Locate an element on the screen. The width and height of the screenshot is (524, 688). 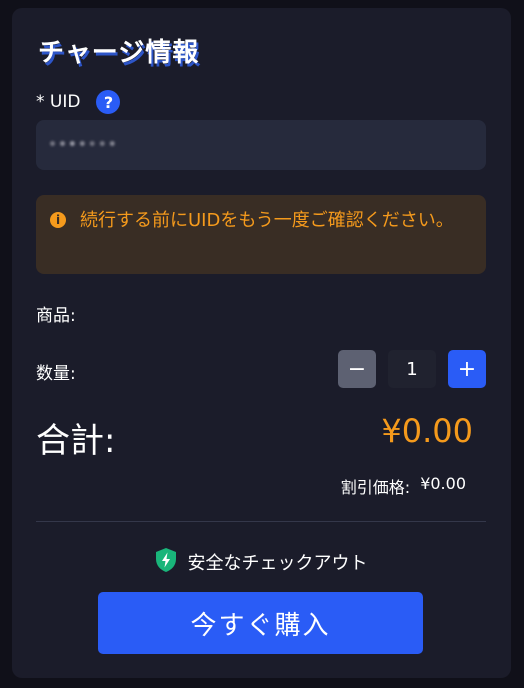
discount-row: 割引価格: ¥0.00 is located at coordinates (403, 486).